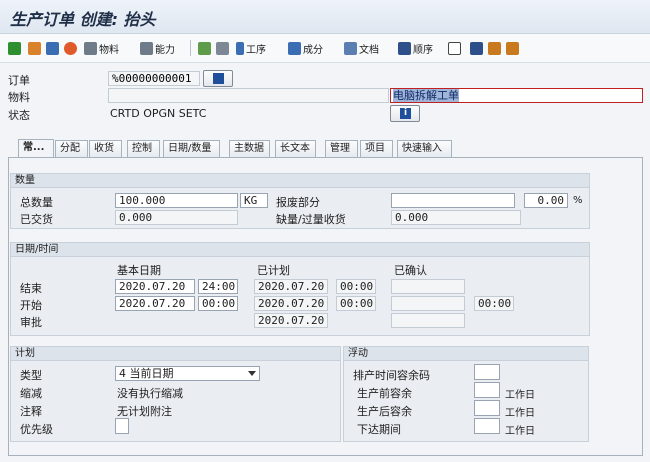 The height and width of the screenshot is (462, 650). I want to click on info-icon: i, so click(405, 113).